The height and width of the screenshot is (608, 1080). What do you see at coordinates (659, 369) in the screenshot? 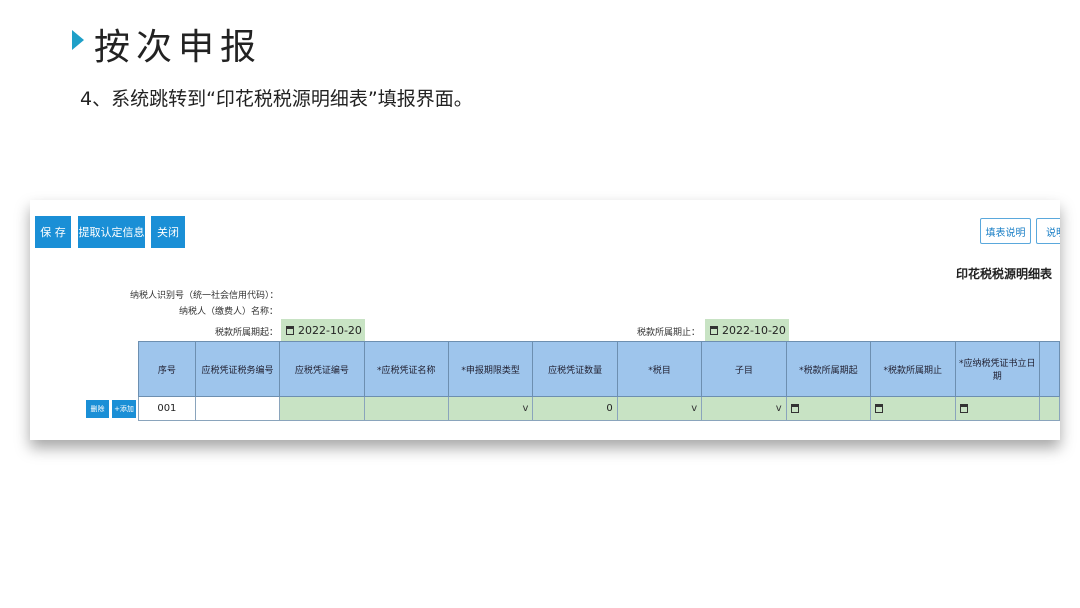
I see `header-cell: *税目` at bounding box center [659, 369].